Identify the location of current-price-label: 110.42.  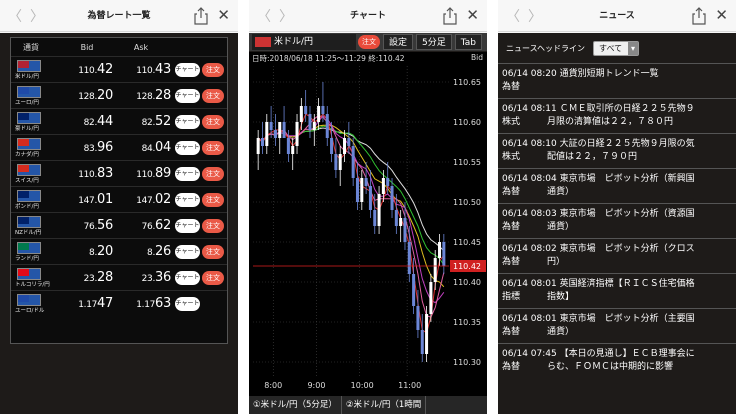
(467, 266).